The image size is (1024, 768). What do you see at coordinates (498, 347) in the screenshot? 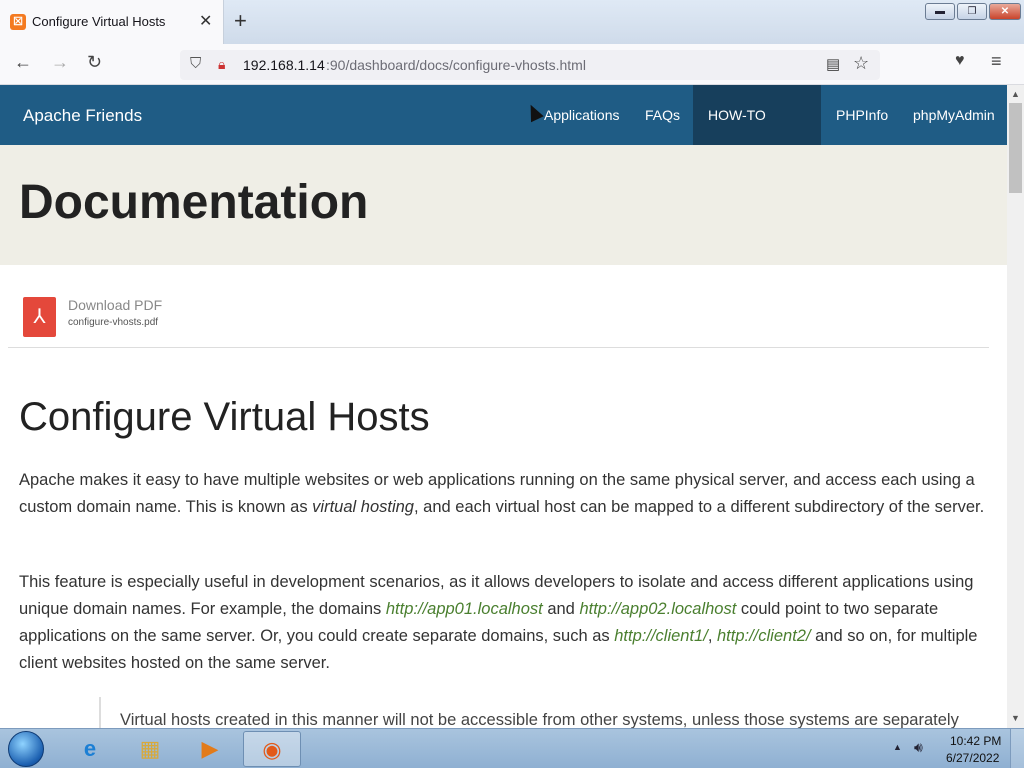
I see `divider` at bounding box center [498, 347].